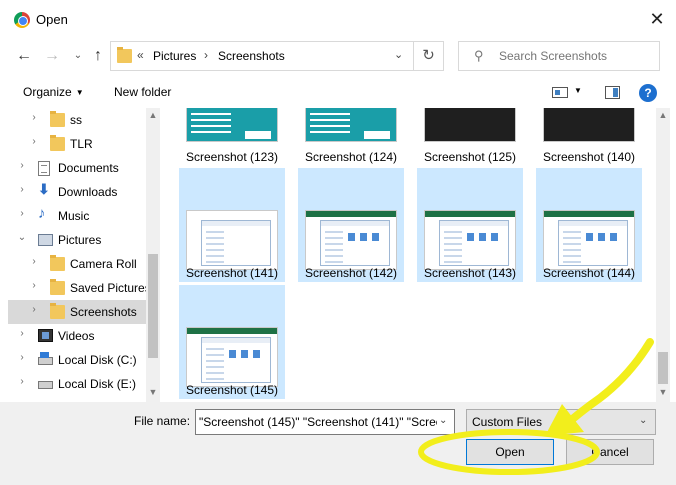 This screenshot has width=676, height=485. I want to click on sidebar-item-videos: › Videos, so click(77, 336).